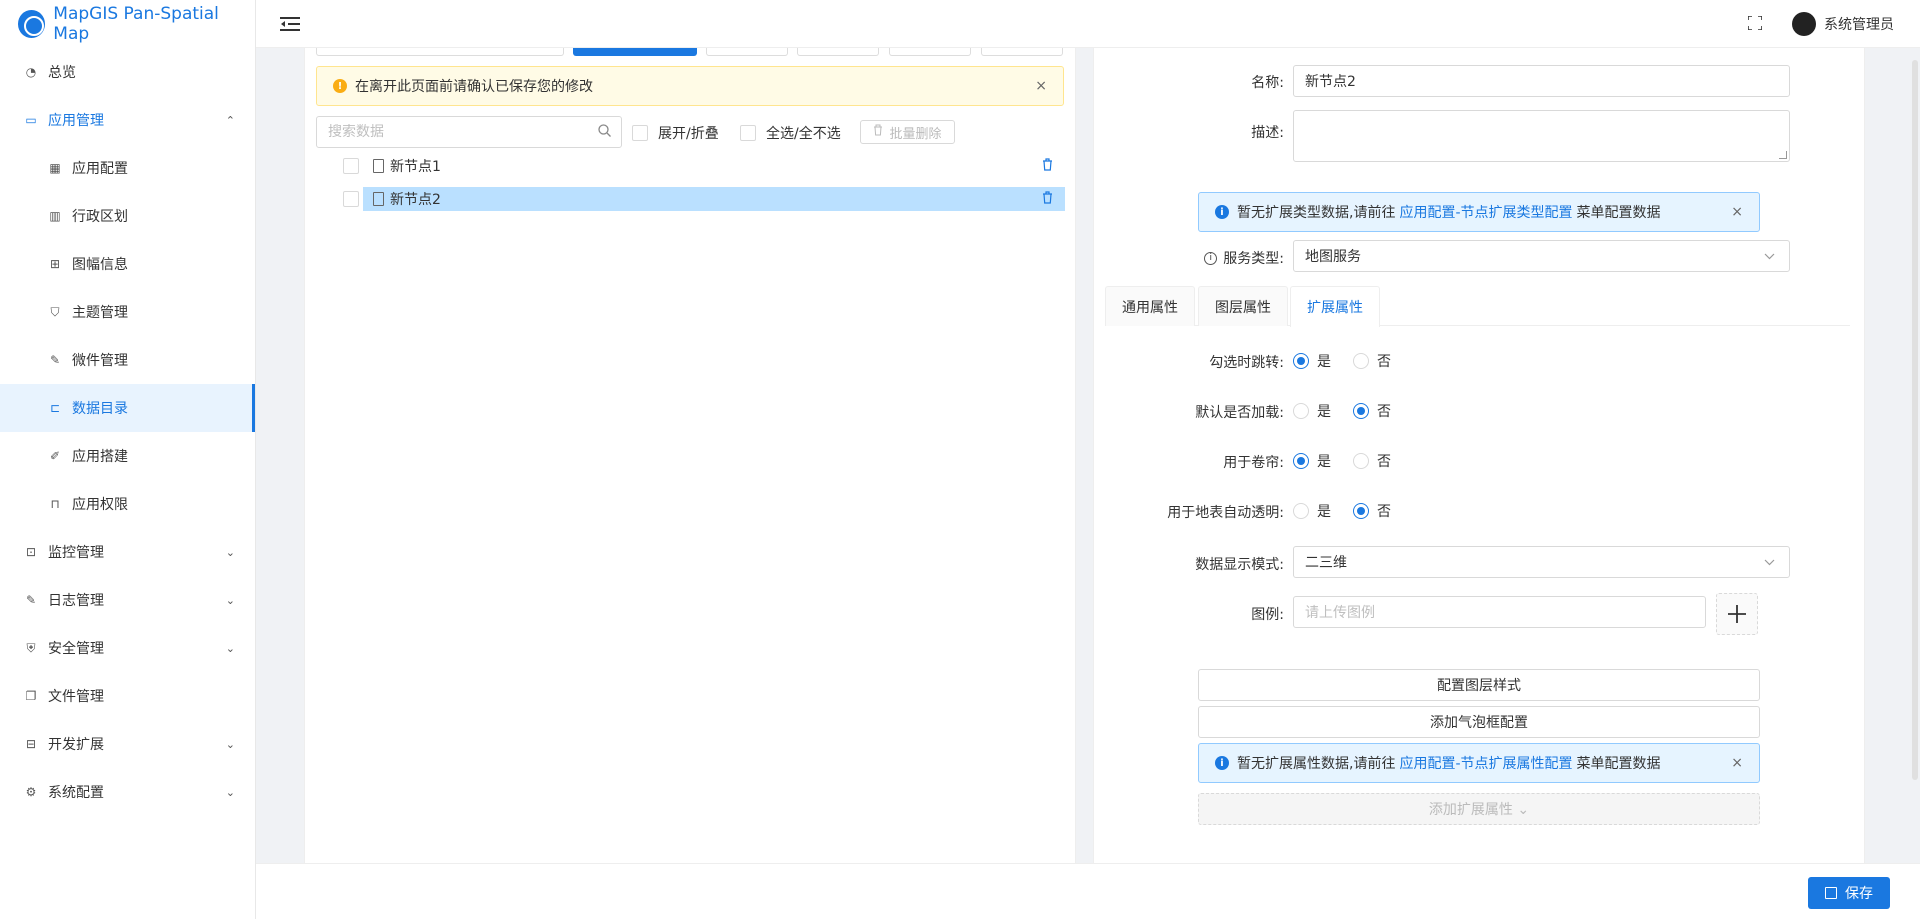 This screenshot has width=1920, height=919. I want to click on sidebar-item-5: ⛉ 主题管理, so click(127, 312).